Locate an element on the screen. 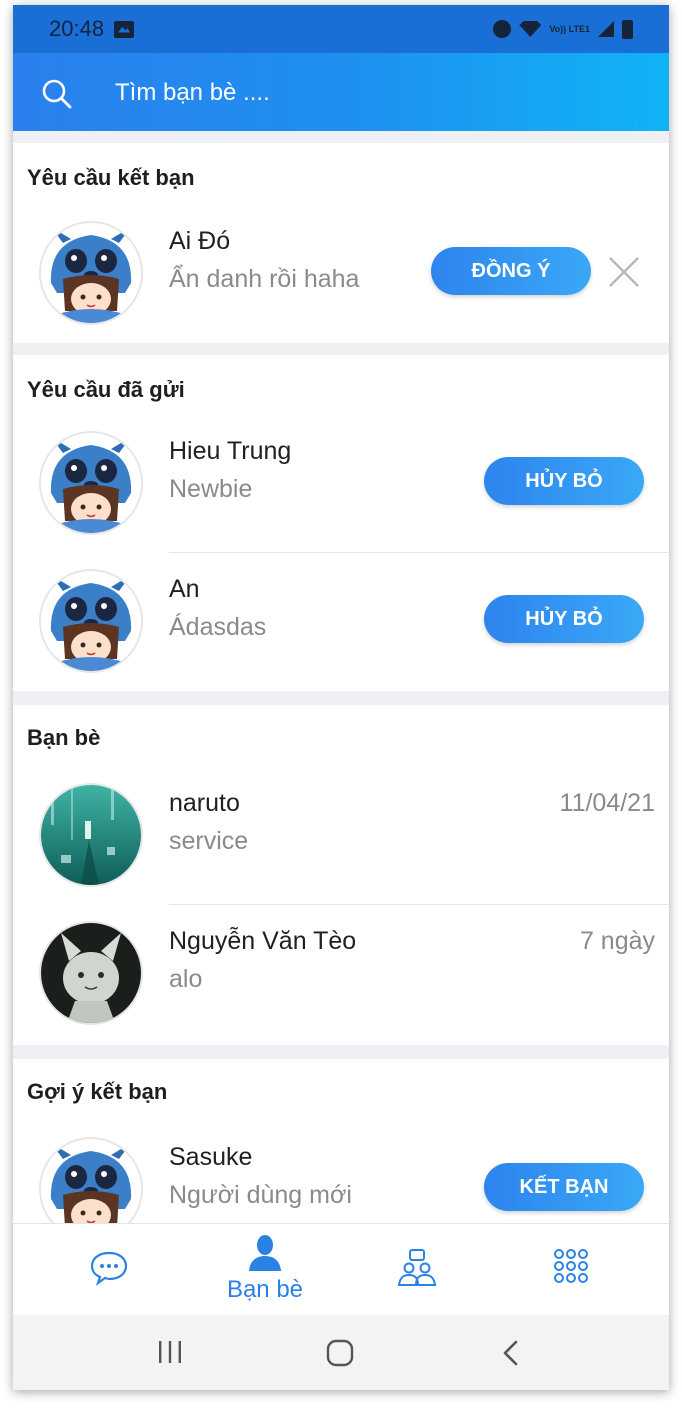 This screenshot has width=682, height=1412. contact-name: Sasuke is located at coordinates (211, 1157).